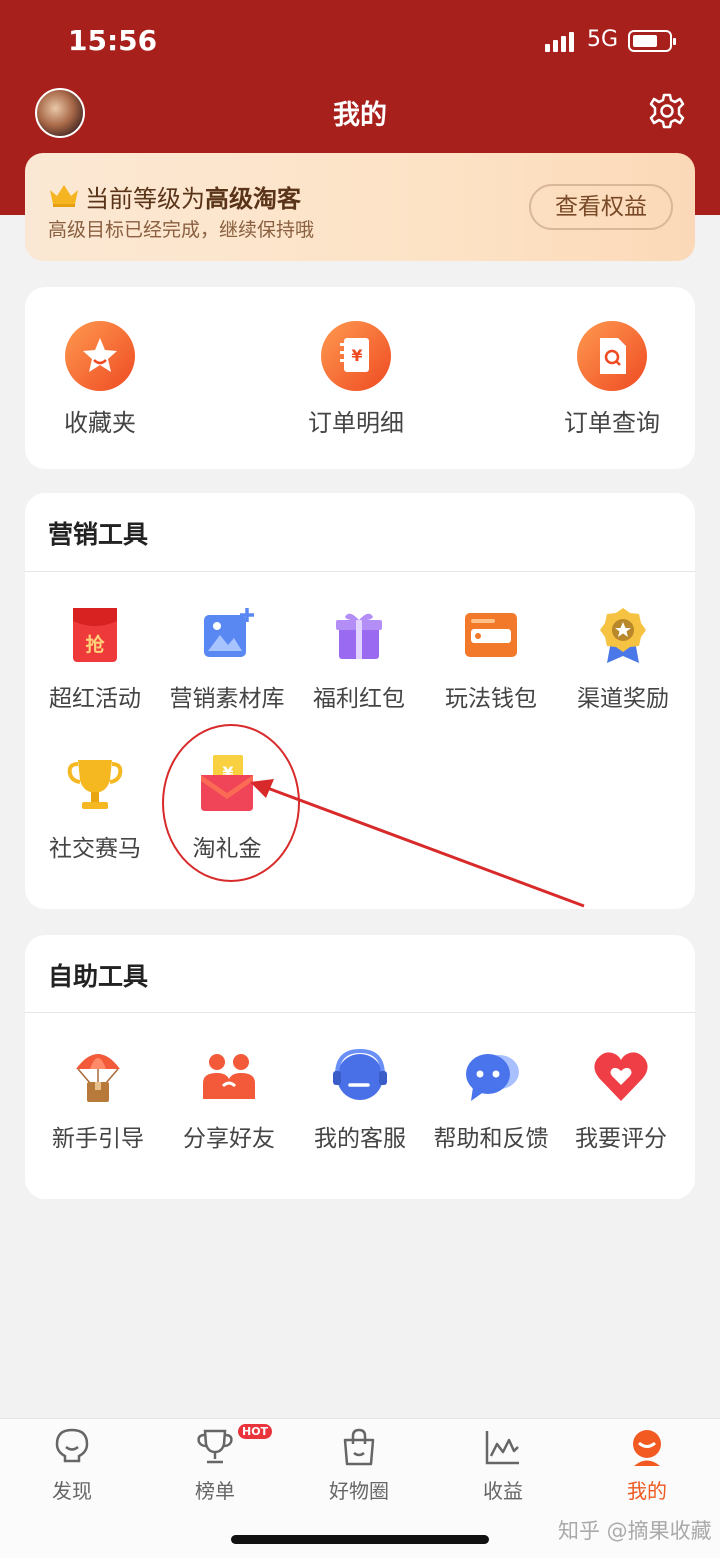 This screenshot has width=720, height=1558. I want to click on quick-link-favorites: 收藏夹, so click(100, 379).